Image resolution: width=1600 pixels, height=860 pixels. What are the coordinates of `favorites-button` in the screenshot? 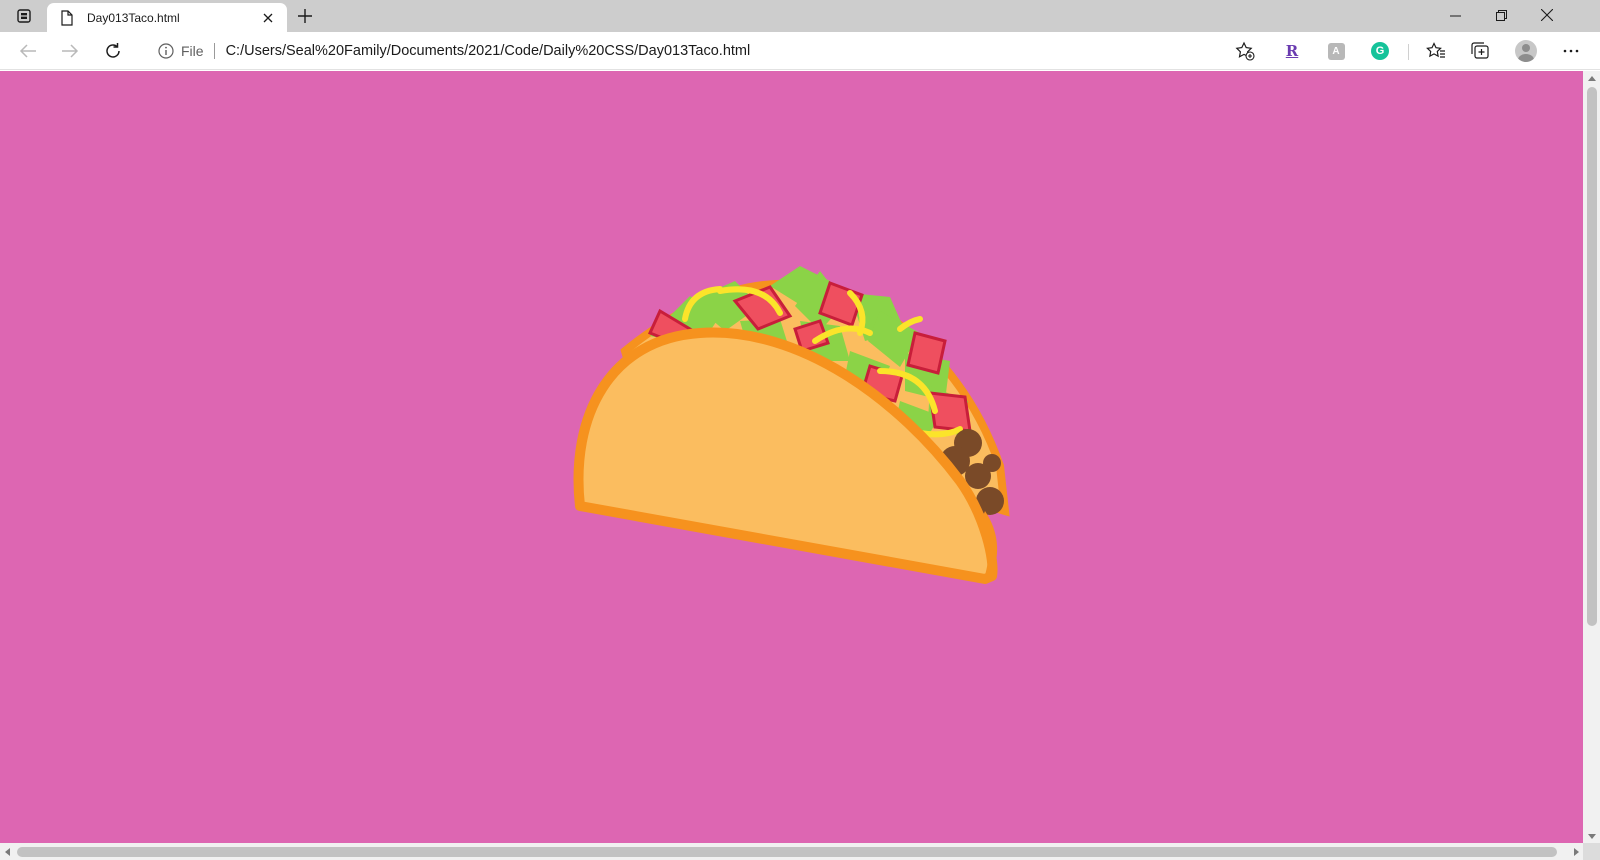 It's located at (1436, 51).